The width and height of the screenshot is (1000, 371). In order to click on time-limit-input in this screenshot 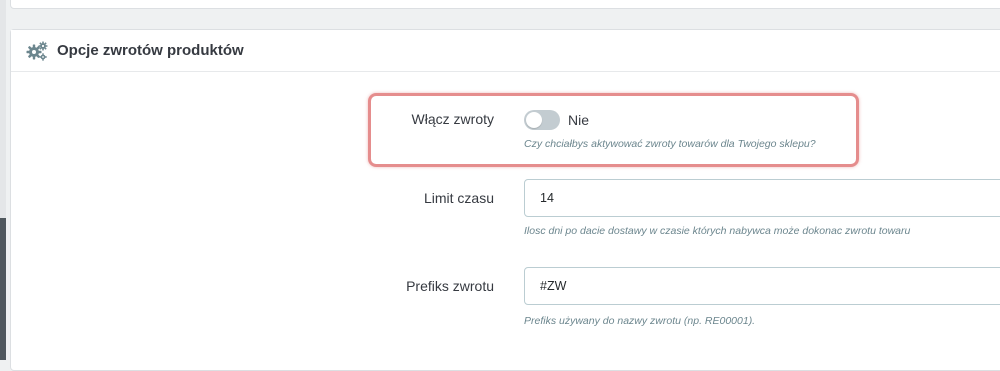, I will do `click(762, 198)`.